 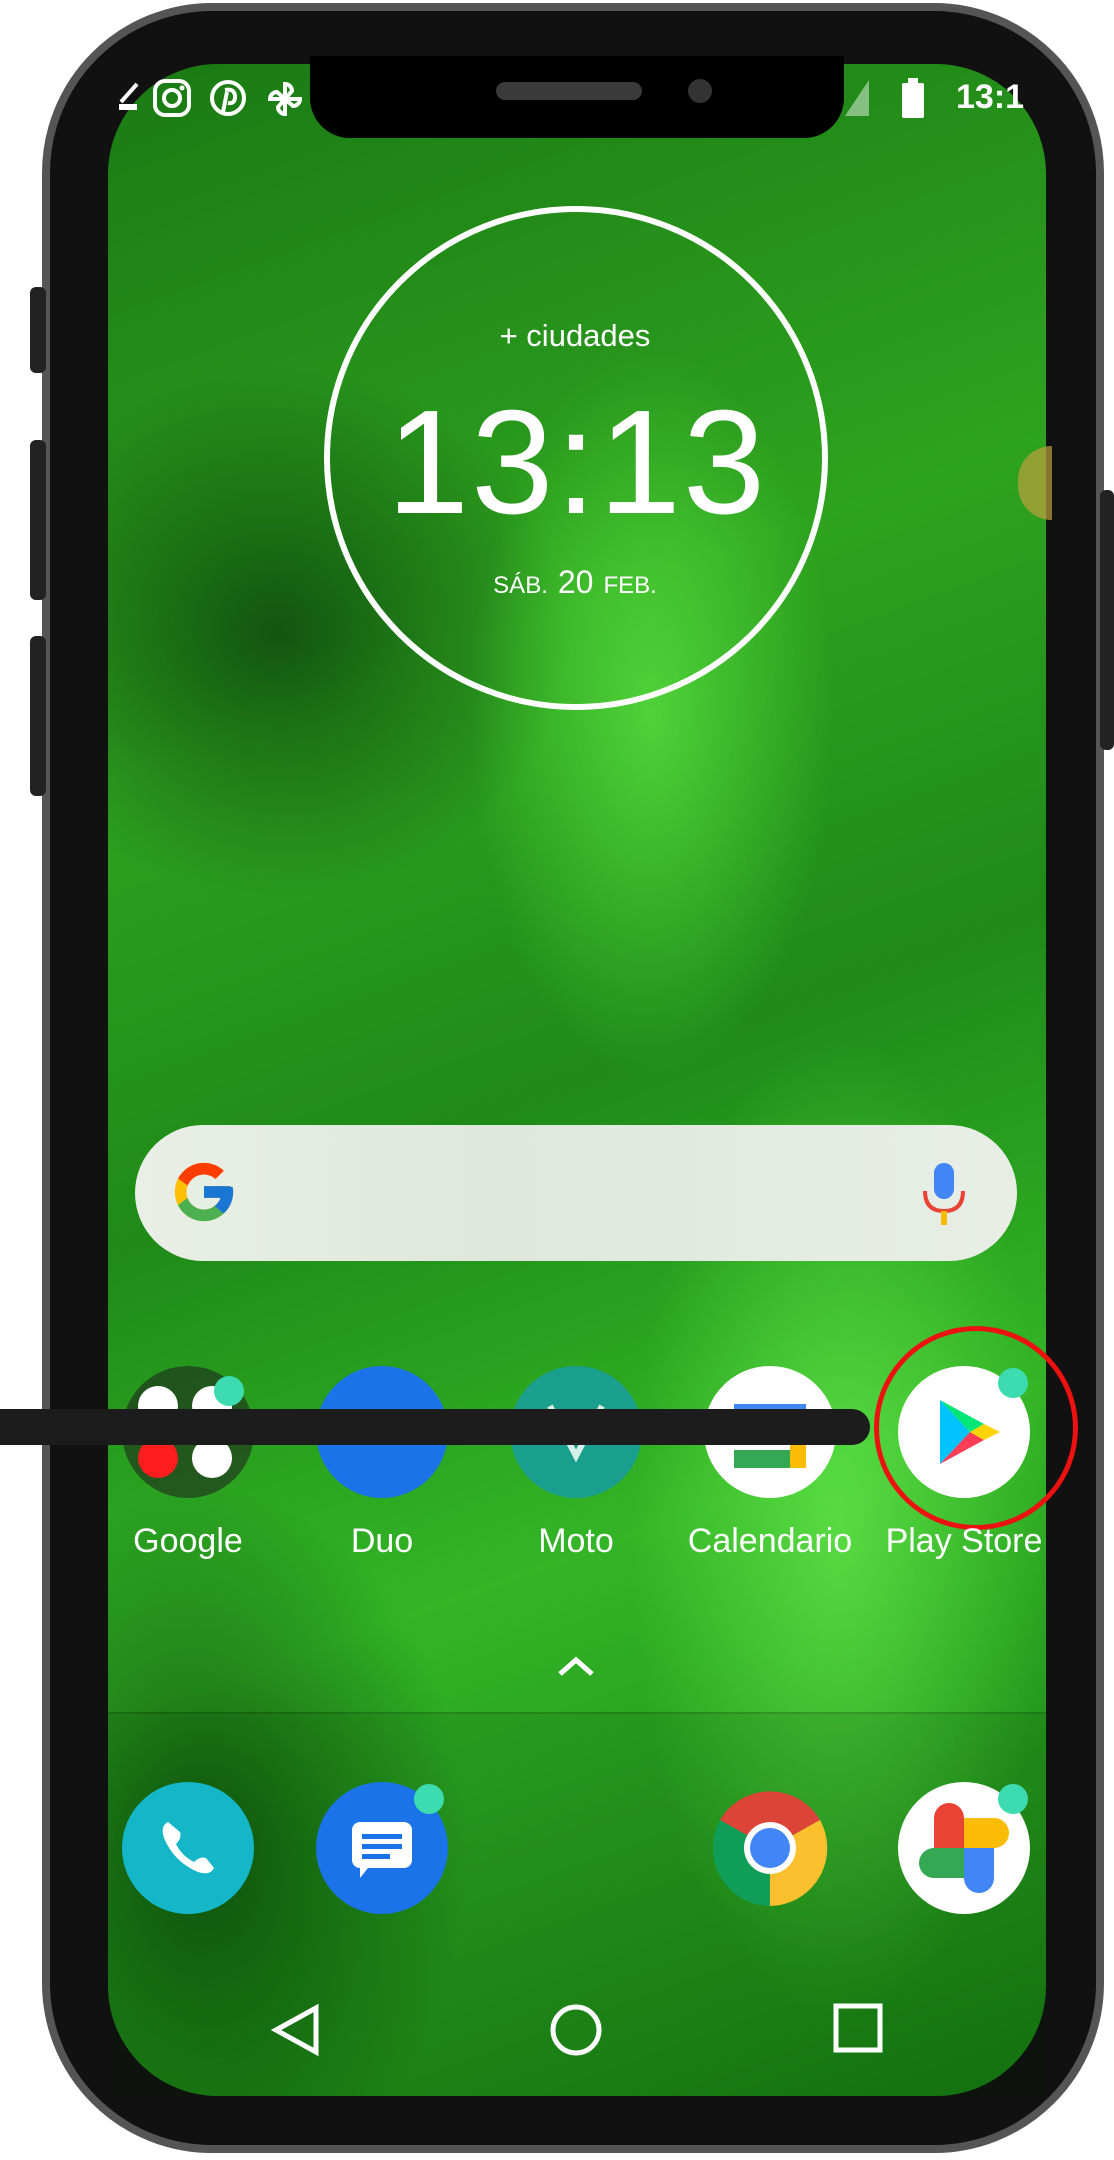 I want to click on front-camera, so click(x=700, y=91).